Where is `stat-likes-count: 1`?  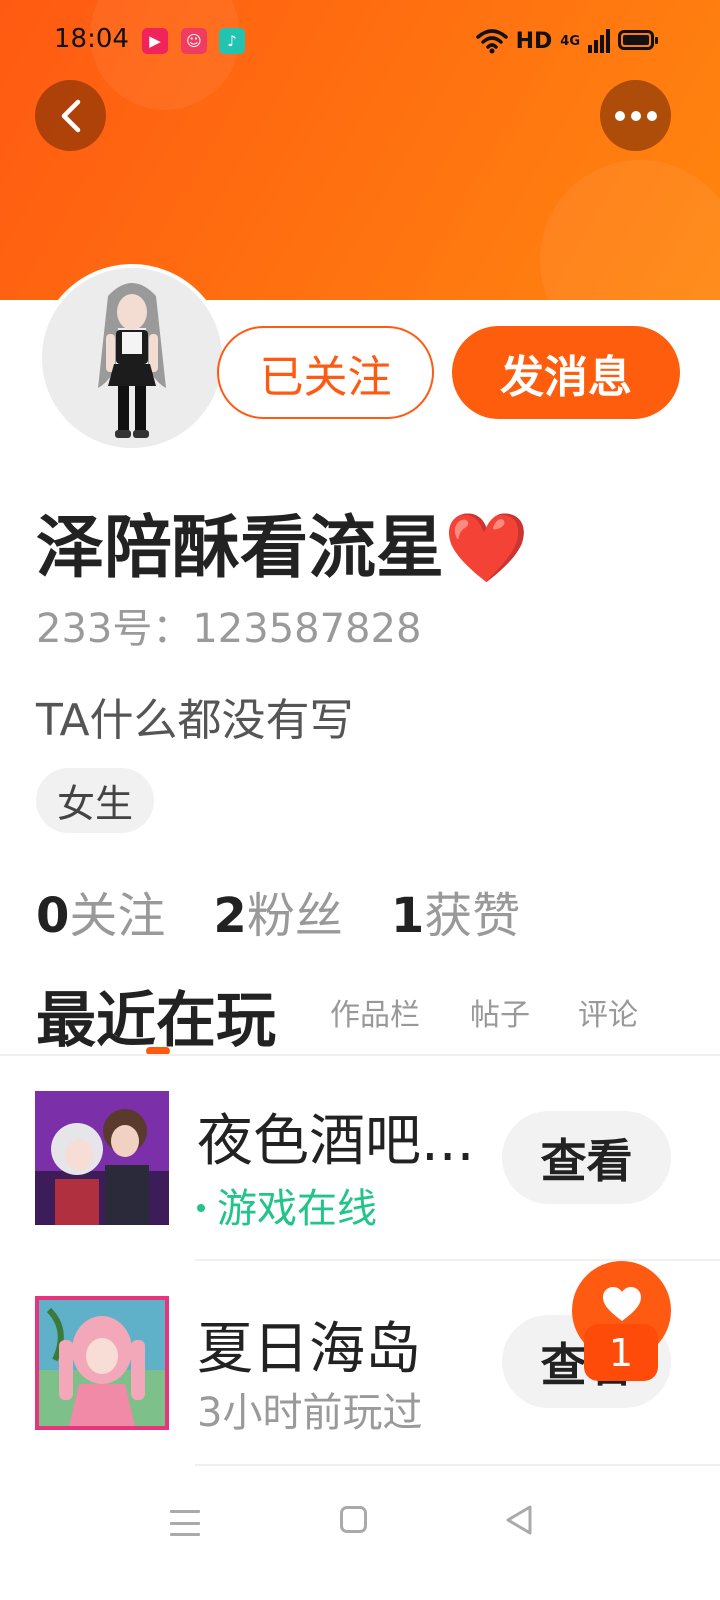 stat-likes-count: 1 is located at coordinates (407, 916).